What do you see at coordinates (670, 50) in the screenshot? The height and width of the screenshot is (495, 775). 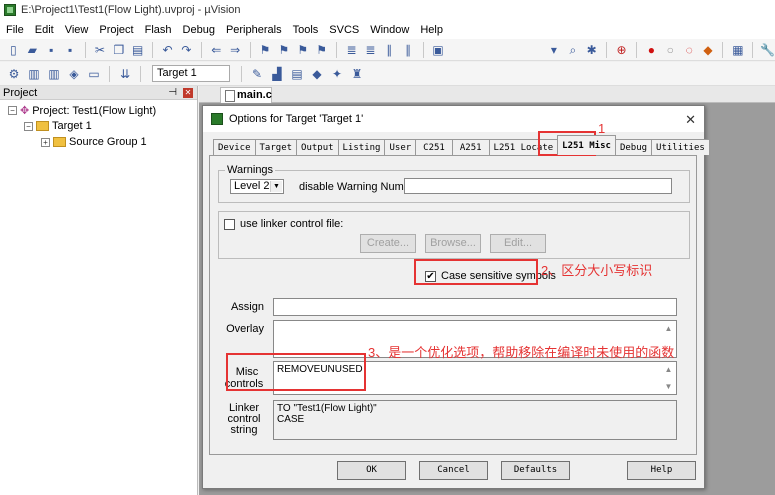 I see `breakpoint-disable-icon: ○` at bounding box center [670, 50].